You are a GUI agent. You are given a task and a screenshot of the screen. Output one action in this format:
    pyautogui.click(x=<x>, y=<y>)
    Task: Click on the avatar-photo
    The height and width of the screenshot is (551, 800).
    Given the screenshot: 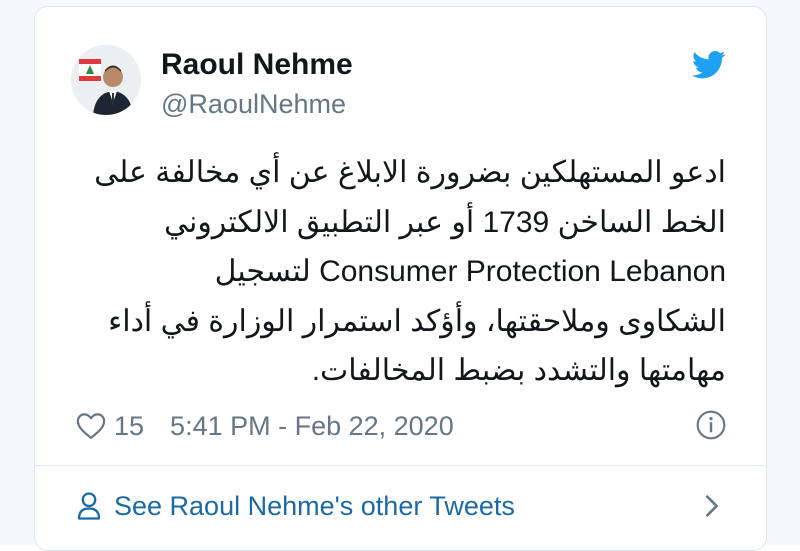 What is the action you would take?
    pyautogui.click(x=106, y=80)
    